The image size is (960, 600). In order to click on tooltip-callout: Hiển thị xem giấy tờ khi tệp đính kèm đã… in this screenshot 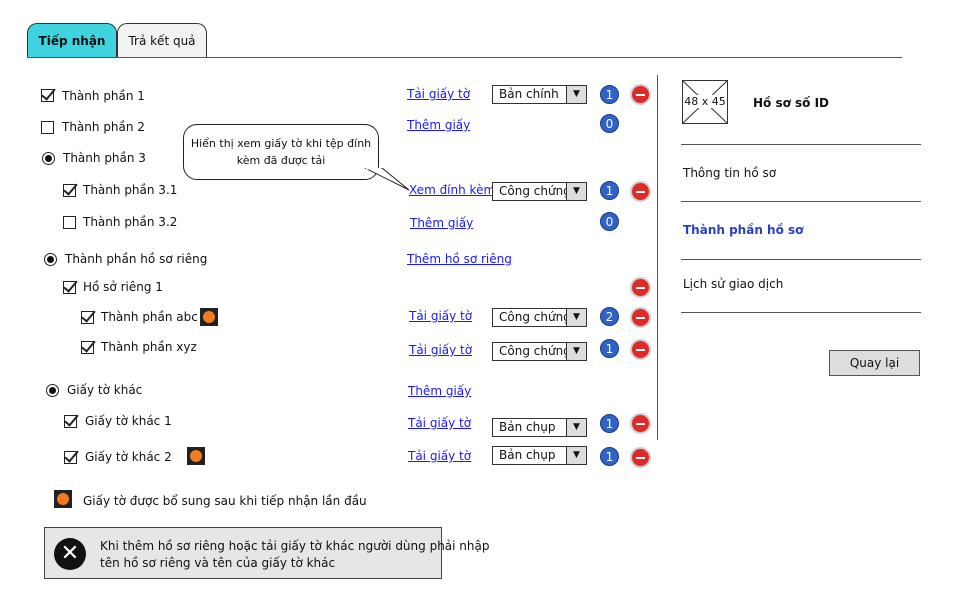, I will do `click(281, 152)`.